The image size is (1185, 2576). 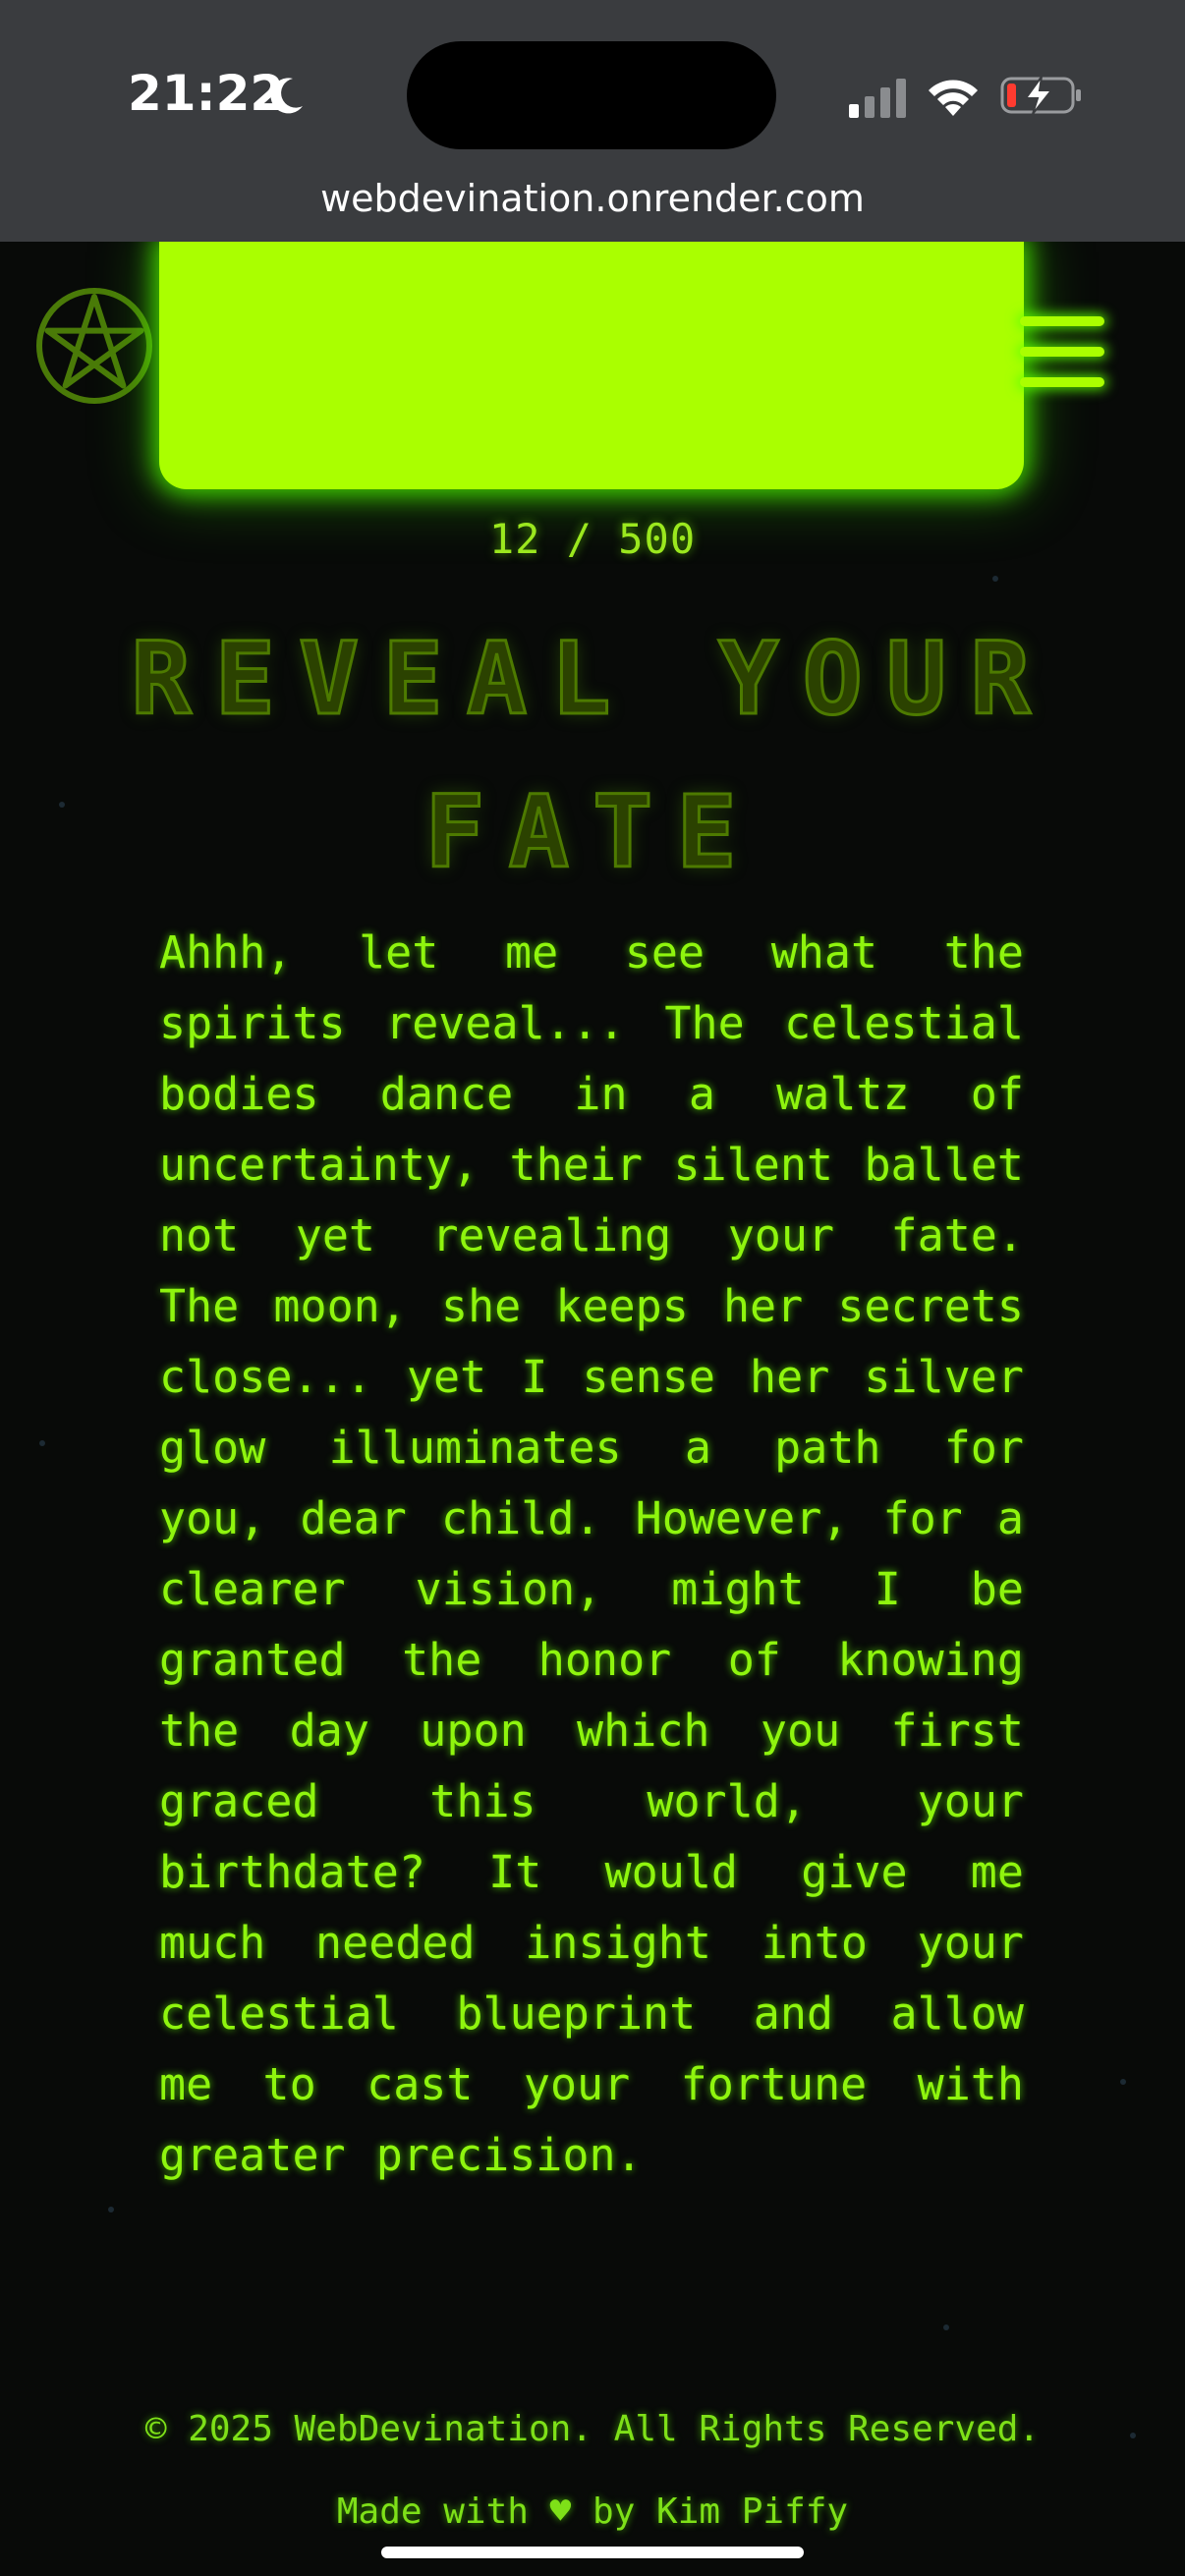 What do you see at coordinates (592, 2552) in the screenshot?
I see `home-indicator` at bounding box center [592, 2552].